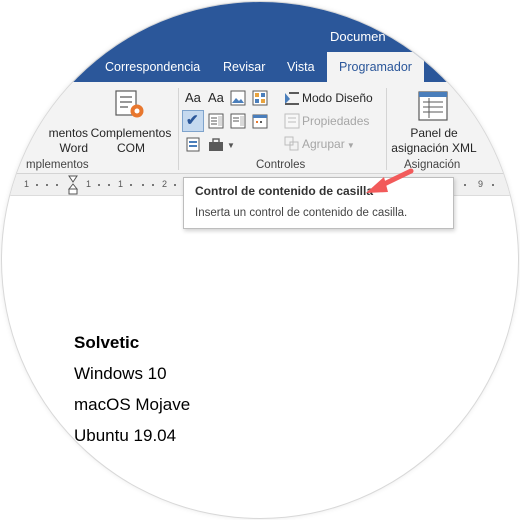 The width and height of the screenshot is (520, 520). I want to click on date-picker-control-icon, so click(260, 121).